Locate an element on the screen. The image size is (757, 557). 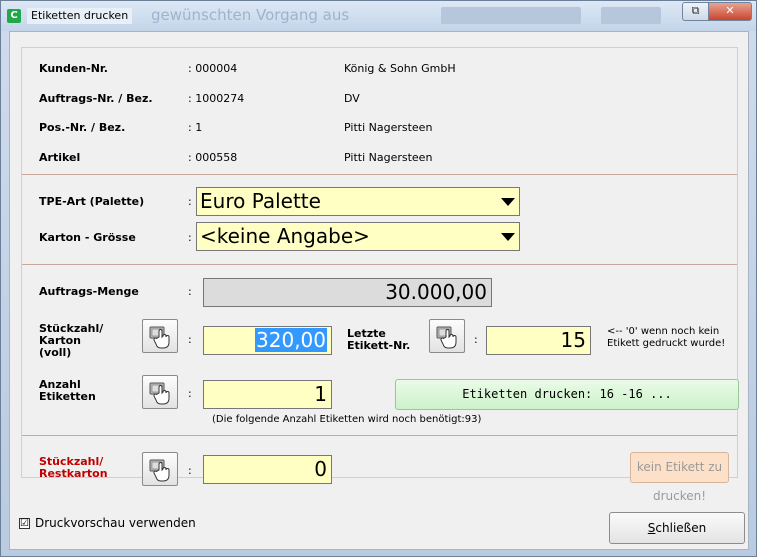
letzte-etikett-field: 15 is located at coordinates (538, 340).